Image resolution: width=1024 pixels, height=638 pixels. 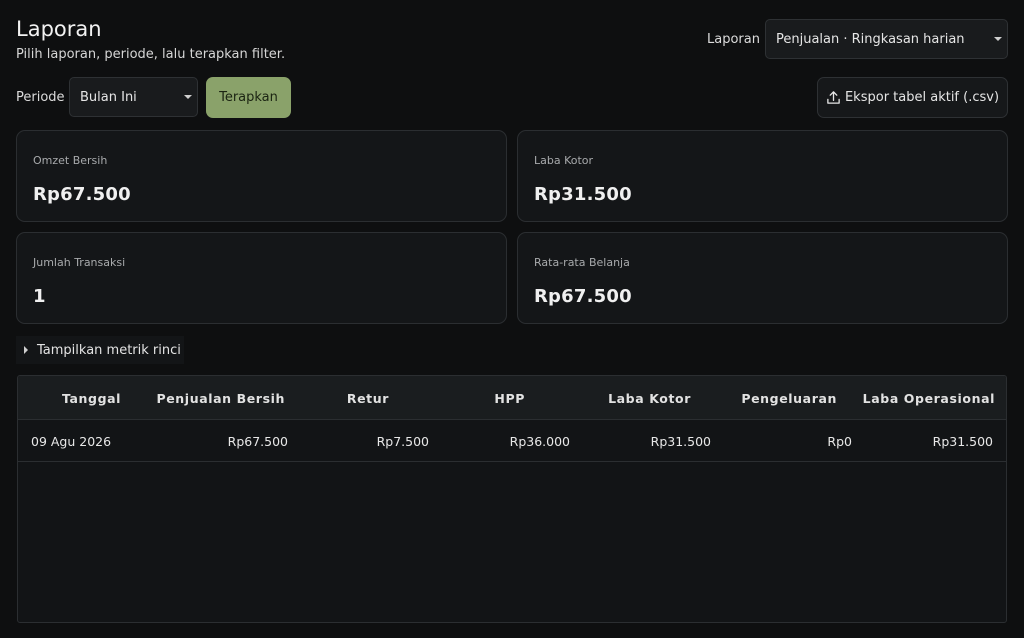 I want to click on cell-operating-profit: Rp31.500, so click(x=962, y=441).